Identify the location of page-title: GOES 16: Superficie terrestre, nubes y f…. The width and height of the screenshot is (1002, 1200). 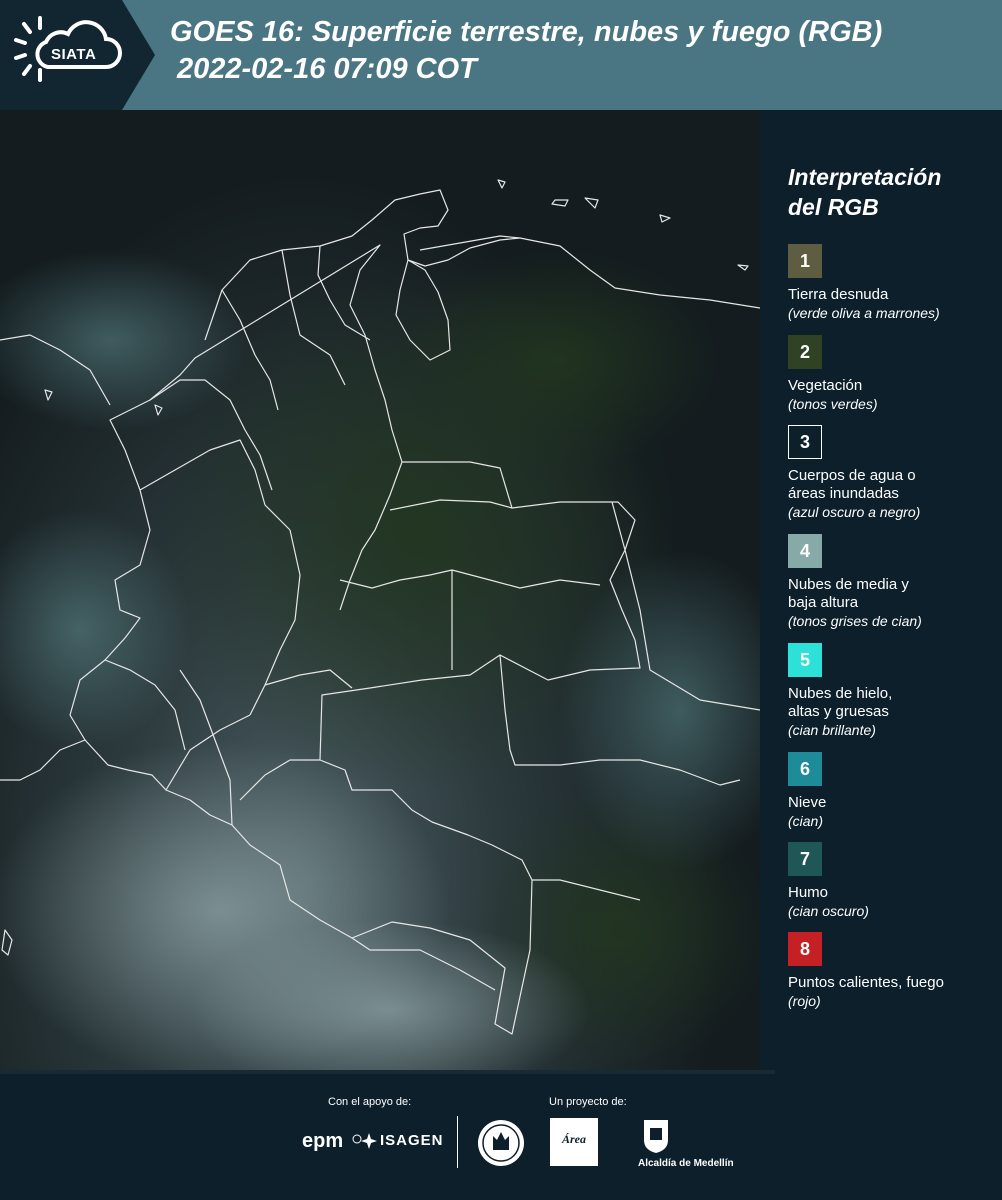
(585, 51).